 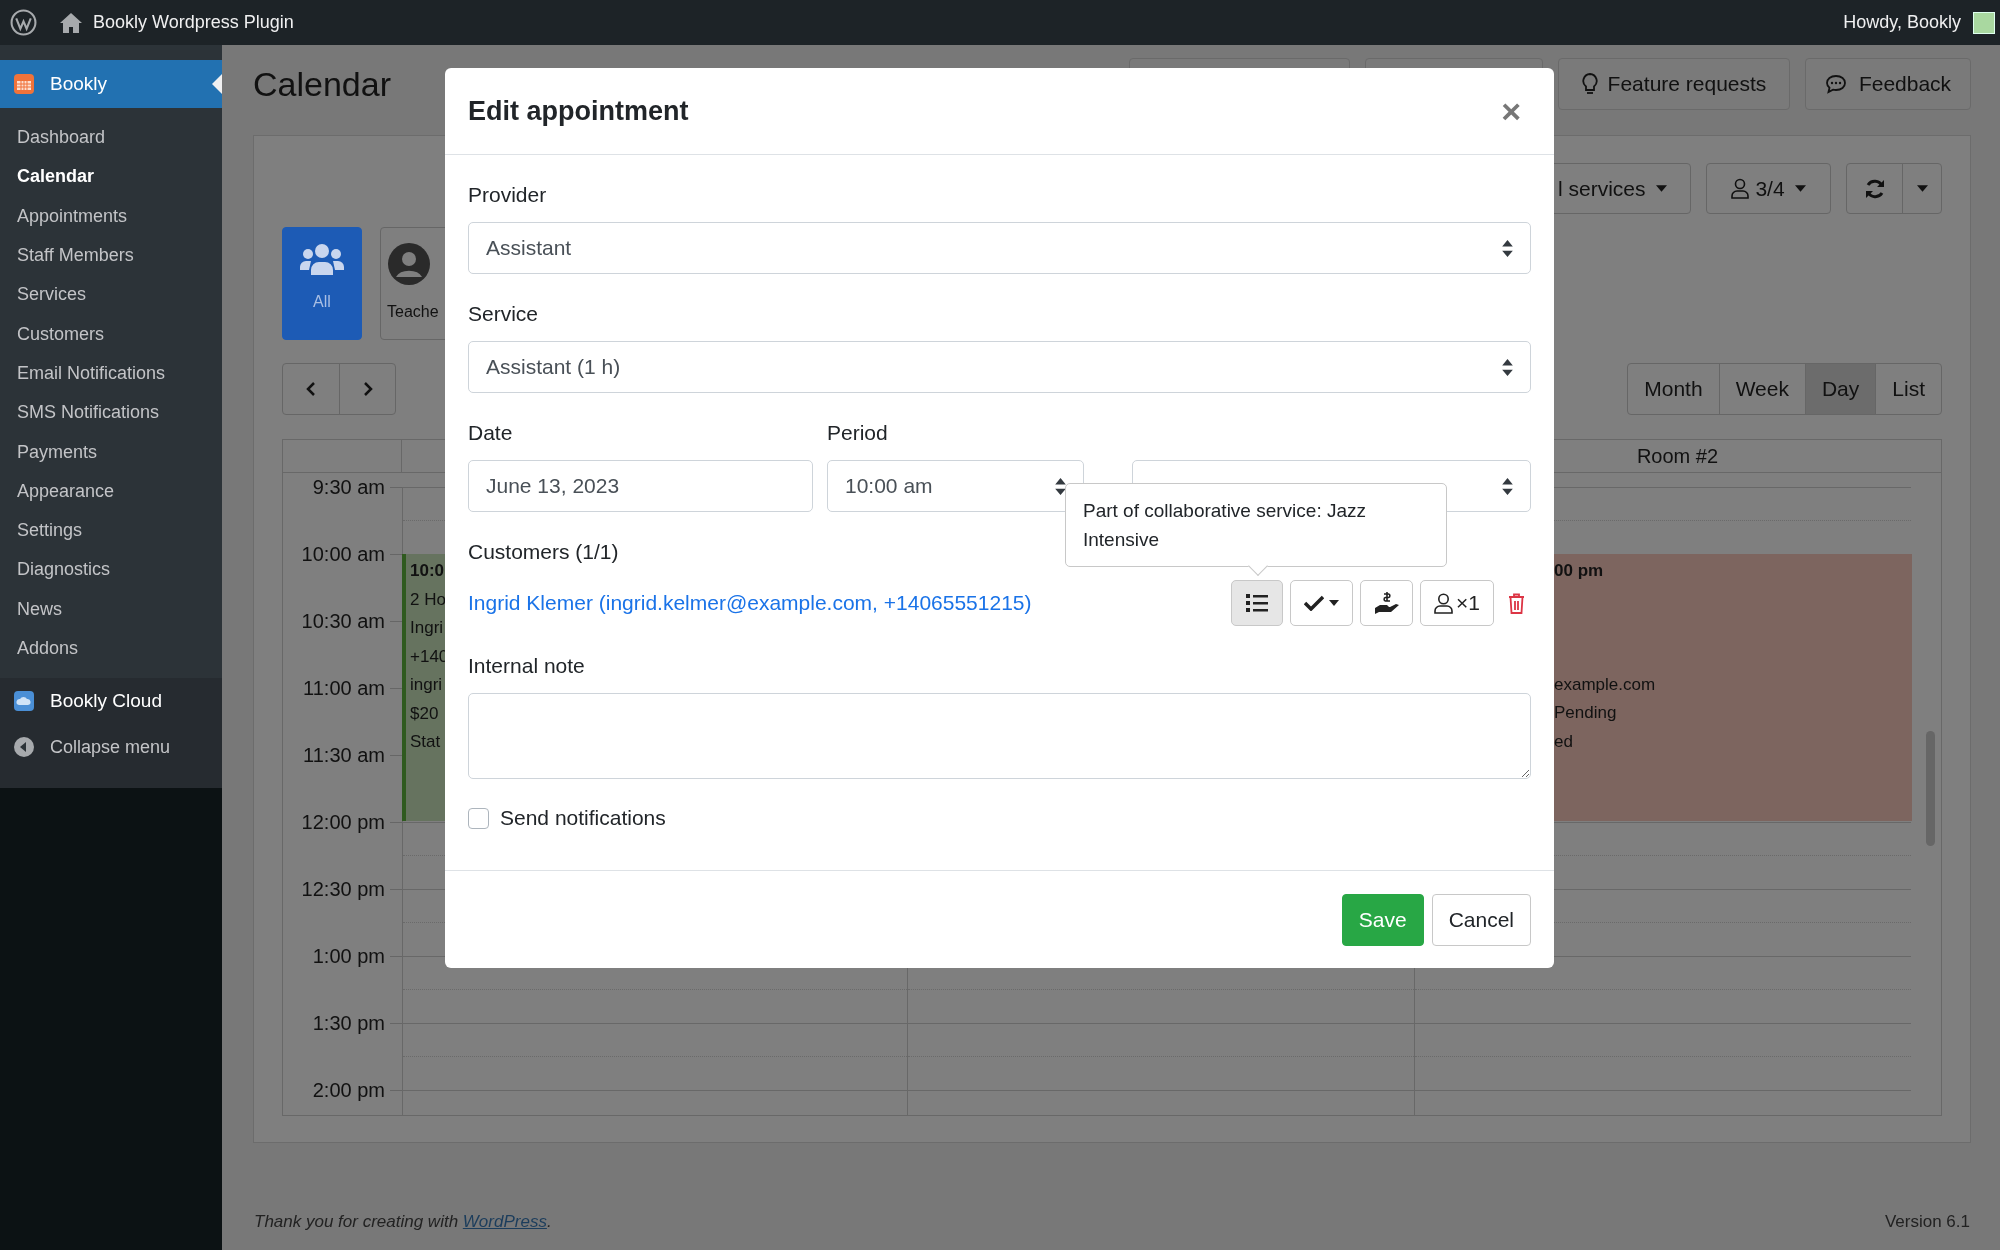 What do you see at coordinates (348, 487) in the screenshot?
I see `time-label: 9:30 am` at bounding box center [348, 487].